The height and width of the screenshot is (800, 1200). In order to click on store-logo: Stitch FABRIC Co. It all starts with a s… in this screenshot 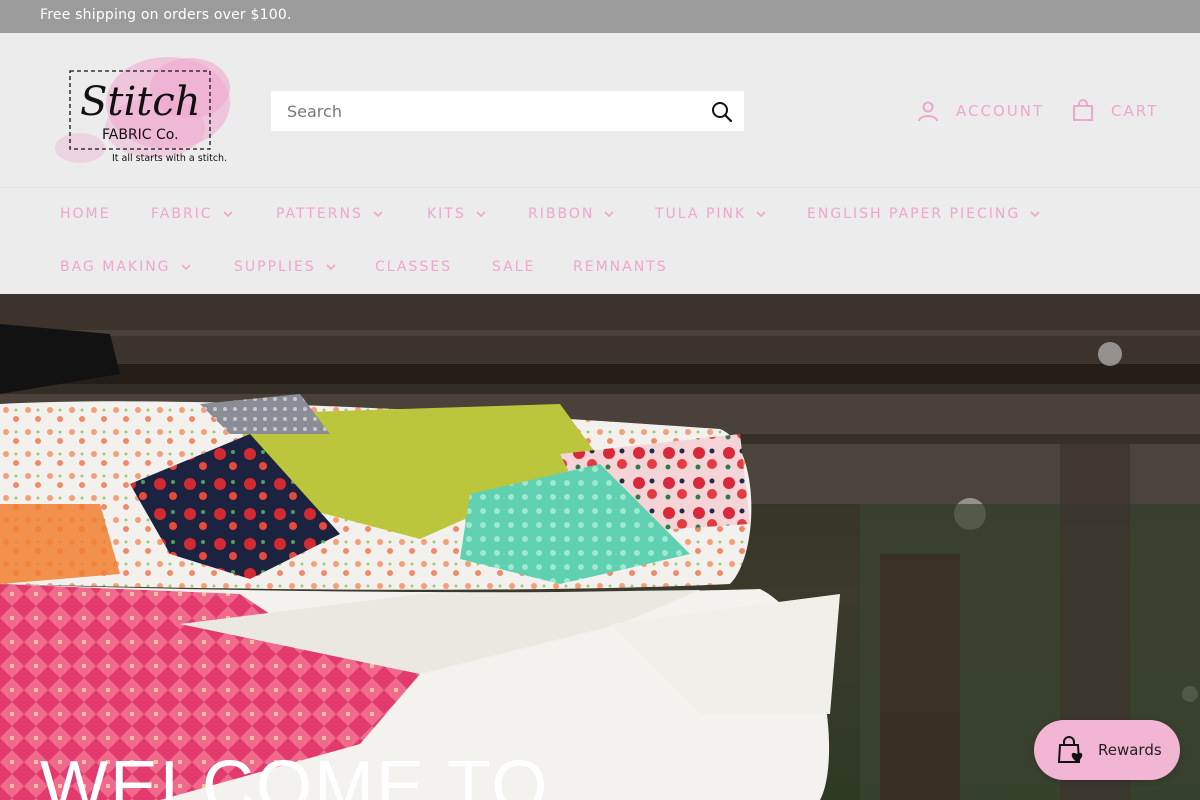, I will do `click(142, 112)`.